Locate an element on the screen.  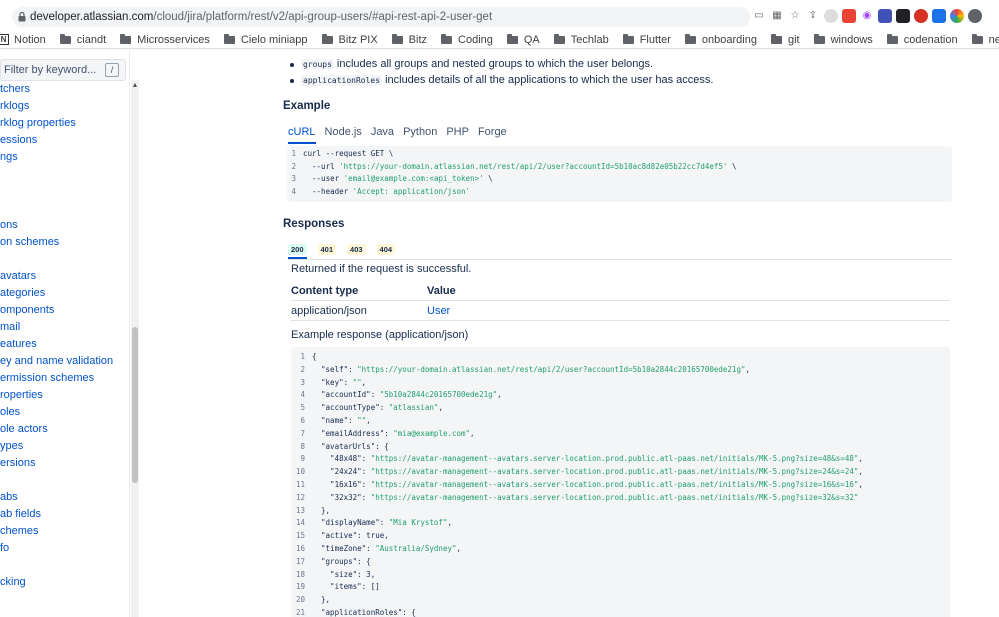
tab-java: Java is located at coordinates (382, 135).